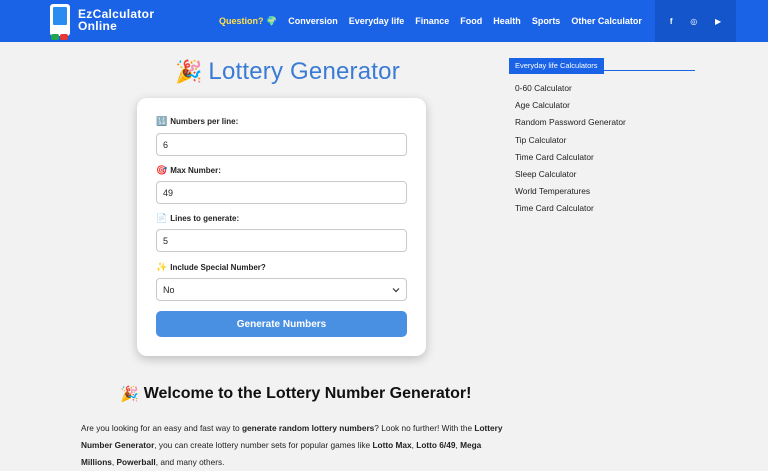 This screenshot has height=471, width=768. I want to click on numbers-per-line-value: 6, so click(166, 144).